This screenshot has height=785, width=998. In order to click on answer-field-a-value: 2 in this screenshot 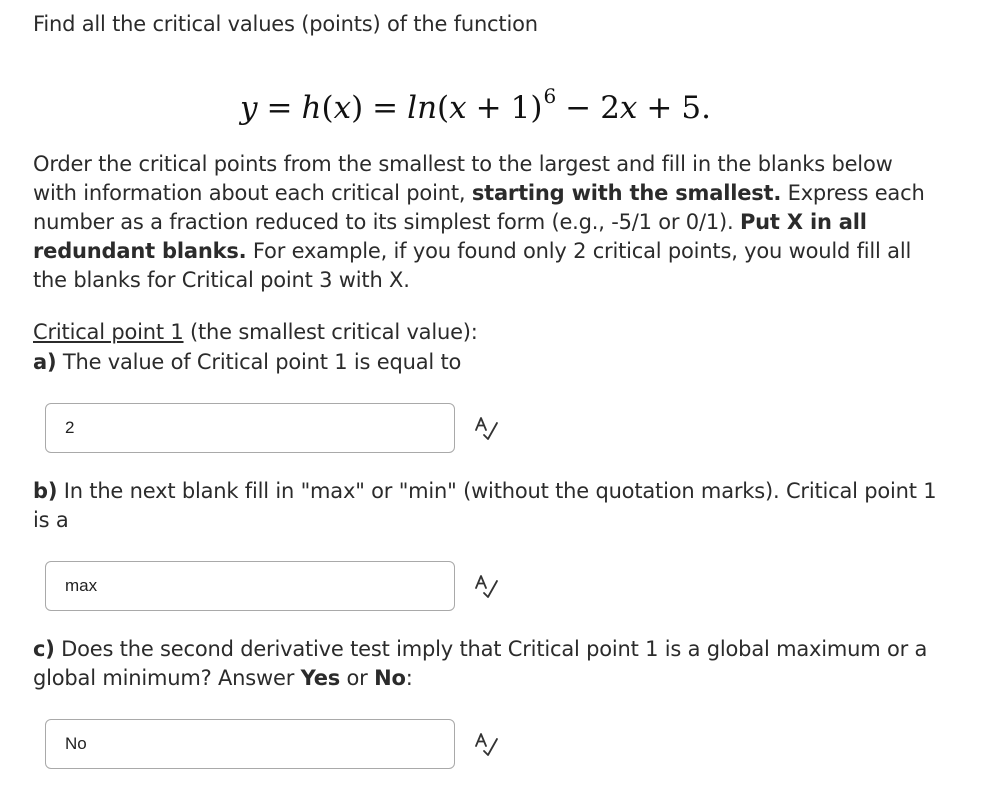, I will do `click(70, 427)`.